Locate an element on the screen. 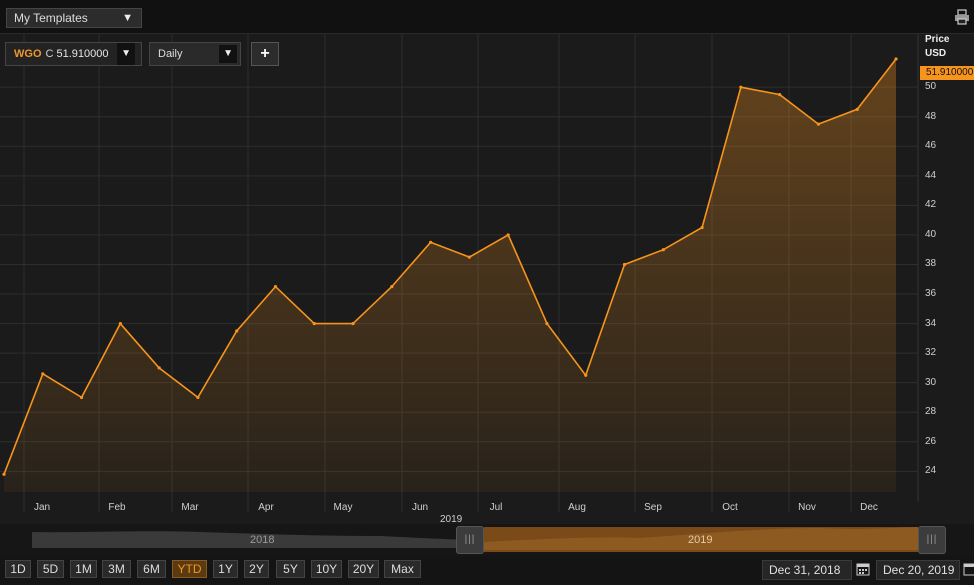  ticker-label: WGO is located at coordinates (28, 54).